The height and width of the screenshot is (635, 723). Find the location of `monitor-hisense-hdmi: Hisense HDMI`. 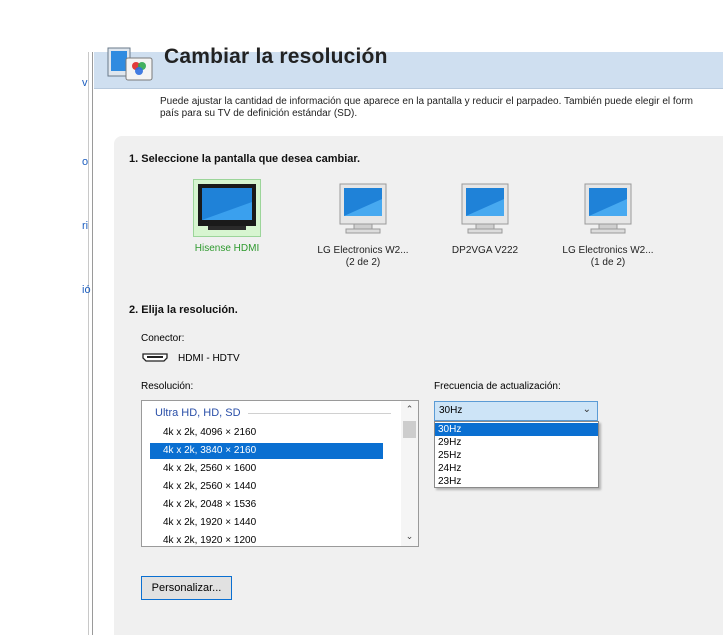

monitor-hisense-hdmi: Hisense HDMI is located at coordinates (227, 217).